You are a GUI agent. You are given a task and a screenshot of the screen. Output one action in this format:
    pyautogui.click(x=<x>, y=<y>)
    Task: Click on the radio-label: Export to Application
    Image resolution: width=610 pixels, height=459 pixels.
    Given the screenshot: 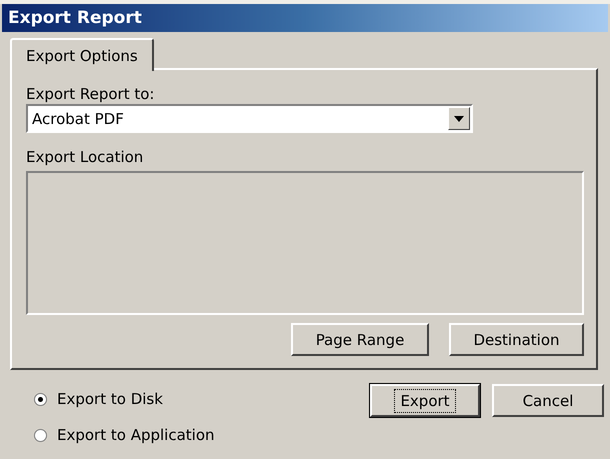 What is the action you would take?
    pyautogui.click(x=136, y=435)
    